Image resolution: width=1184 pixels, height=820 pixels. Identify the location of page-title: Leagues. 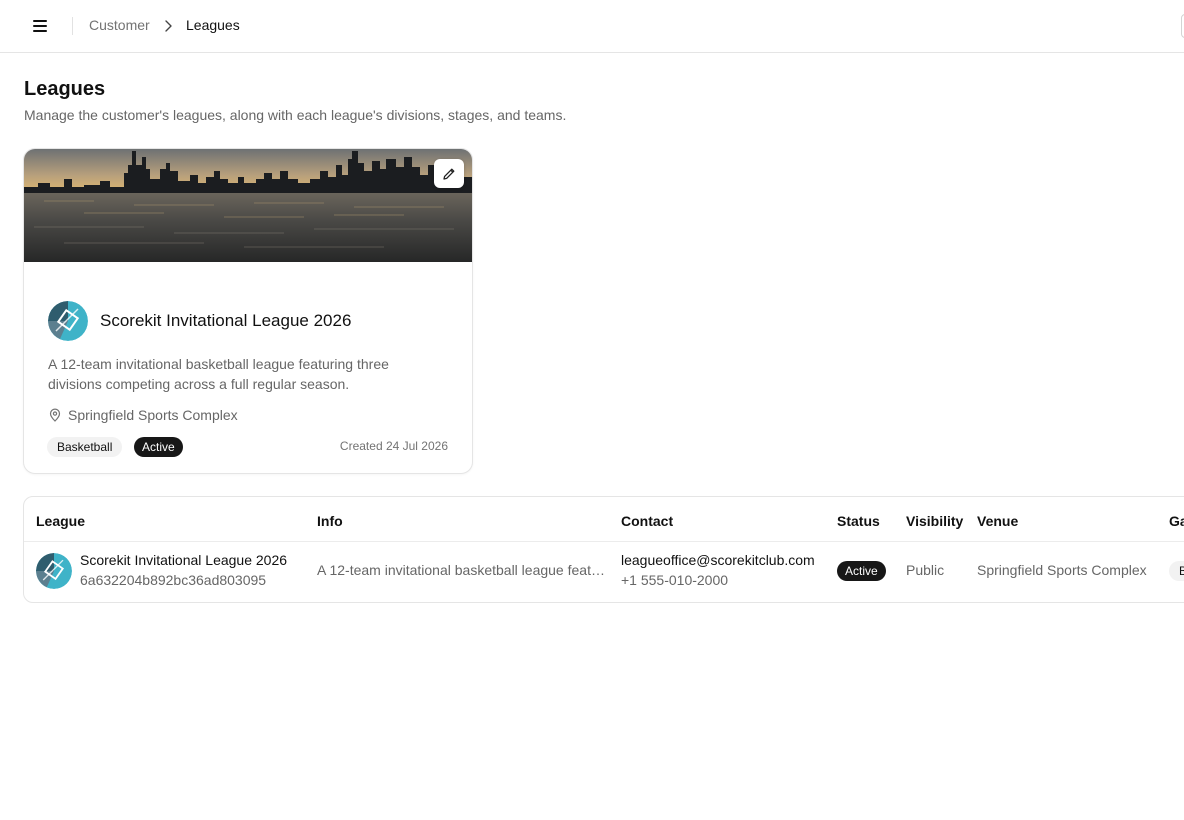
(65, 89).